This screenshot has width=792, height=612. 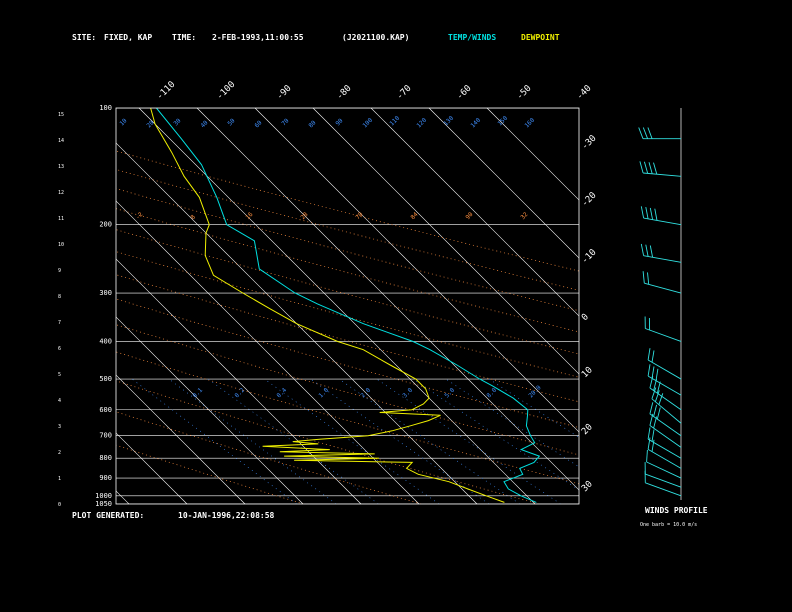 What do you see at coordinates (323, 393) in the screenshot?
I see `mixing-ratio-label: 1.0` at bounding box center [323, 393].